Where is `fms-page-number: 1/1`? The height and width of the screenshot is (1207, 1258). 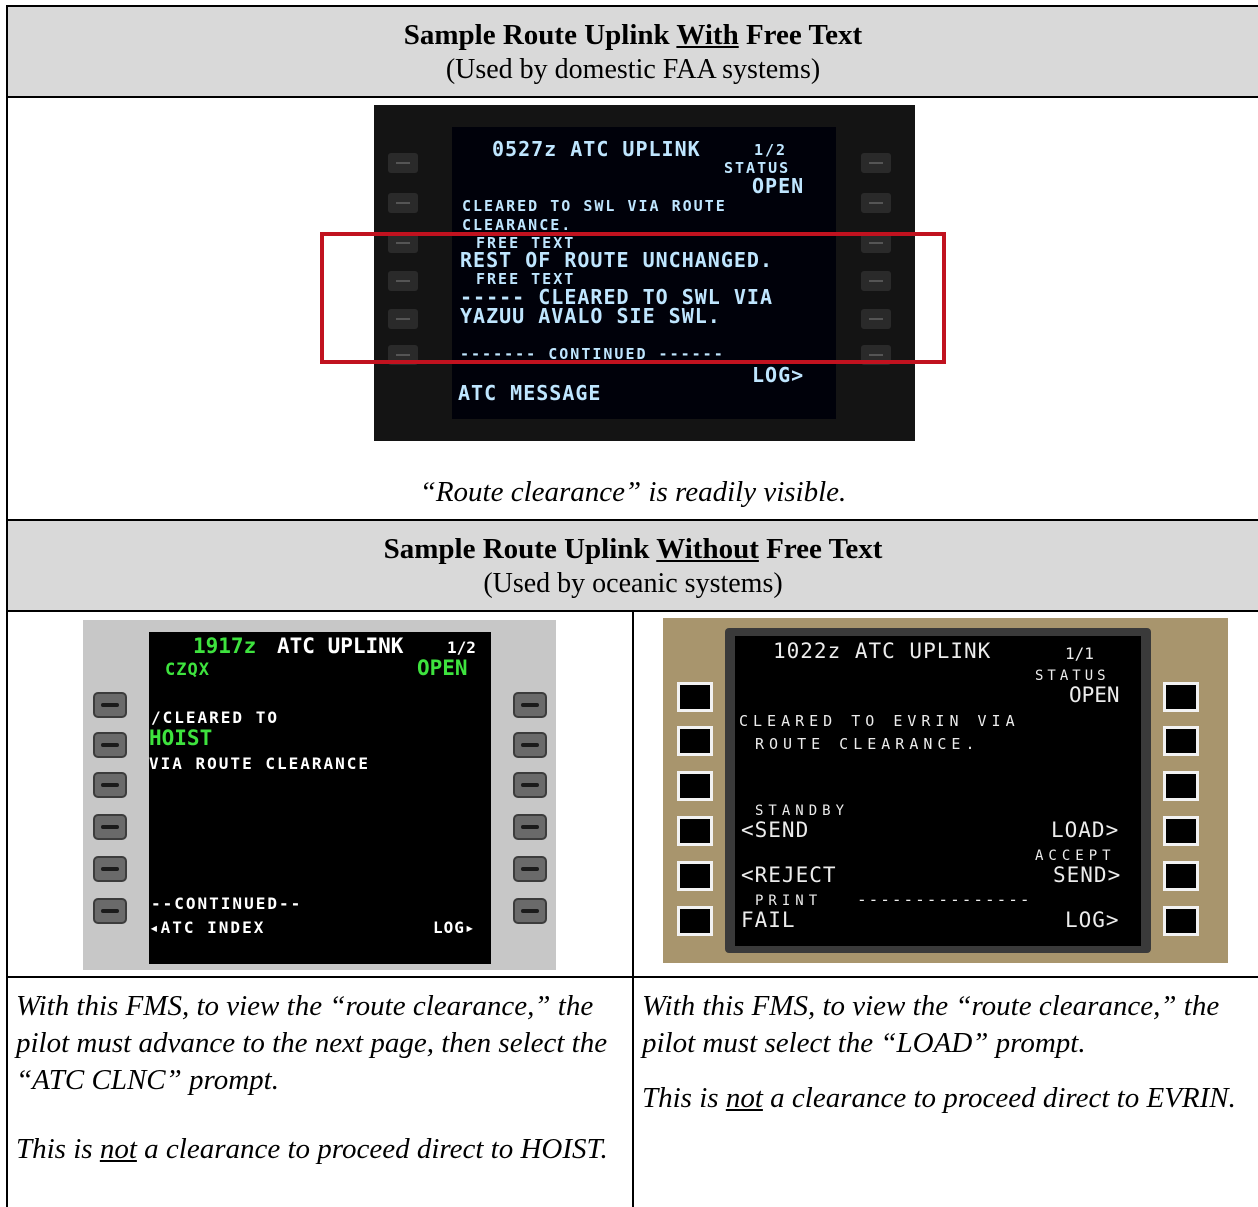 fms-page-number: 1/1 is located at coordinates (1079, 653).